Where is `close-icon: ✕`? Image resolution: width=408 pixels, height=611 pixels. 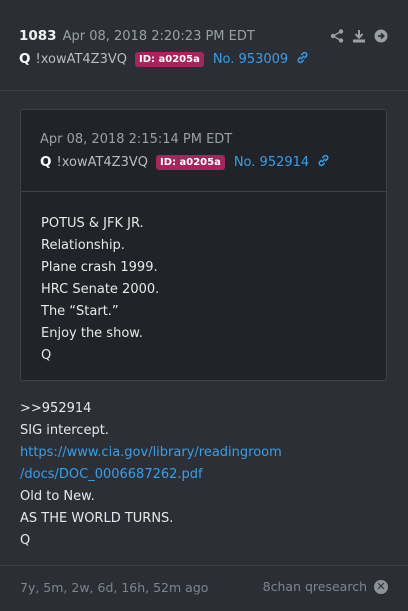
close-icon: ✕ is located at coordinates (381, 586).